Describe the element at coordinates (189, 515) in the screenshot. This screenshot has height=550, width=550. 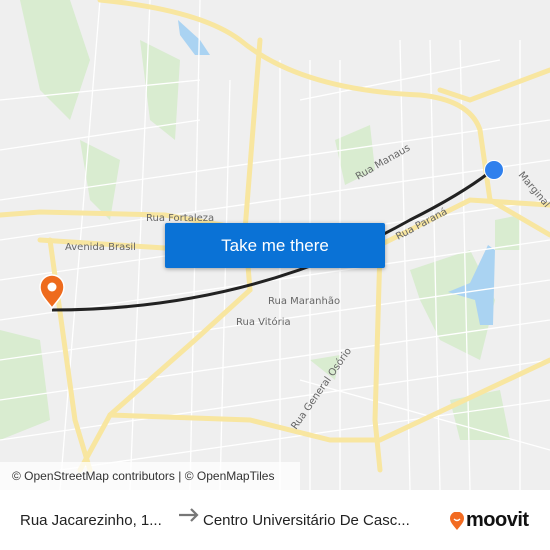
I see `arrow-right-icon` at that location.